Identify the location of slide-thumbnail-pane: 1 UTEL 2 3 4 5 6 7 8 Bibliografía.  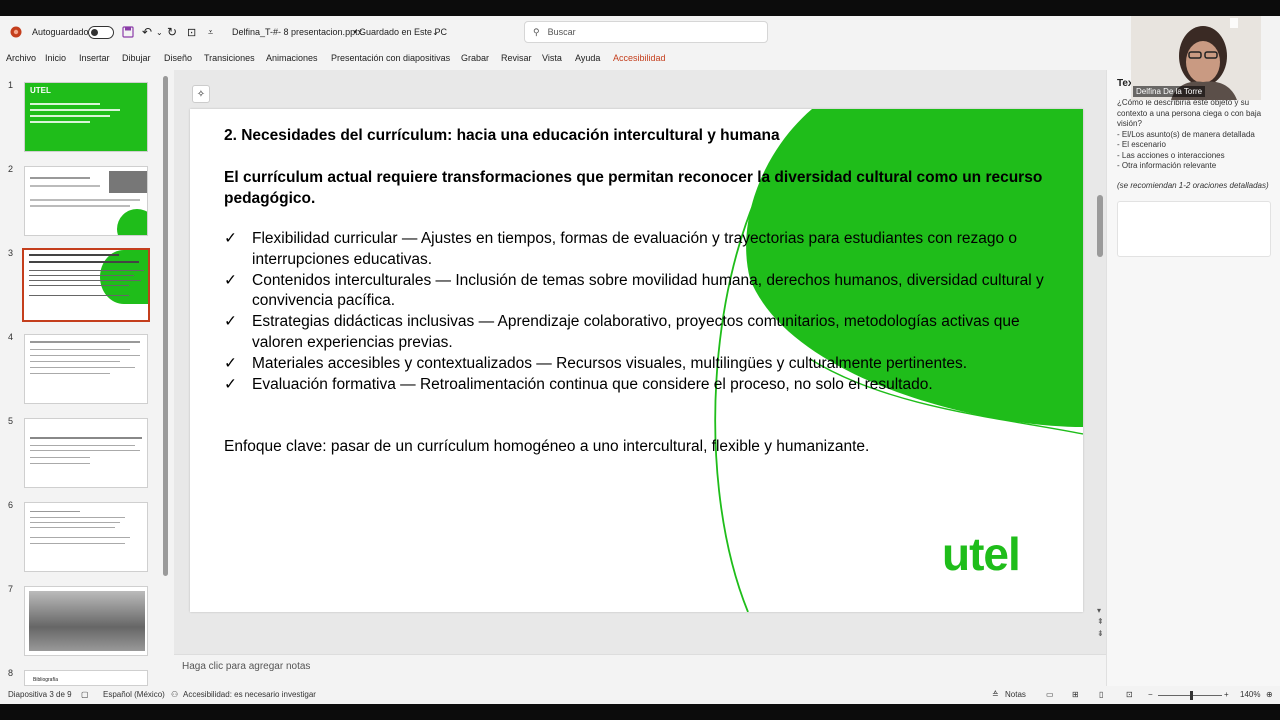
(86, 378).